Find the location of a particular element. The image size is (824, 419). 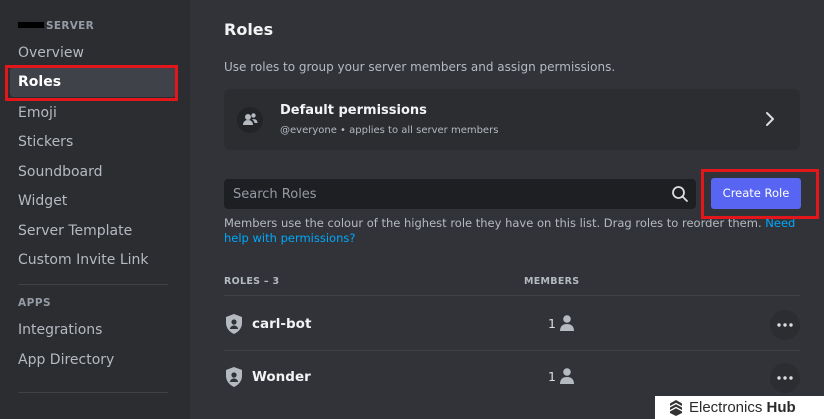

chevron-right-icon is located at coordinates (770, 119).